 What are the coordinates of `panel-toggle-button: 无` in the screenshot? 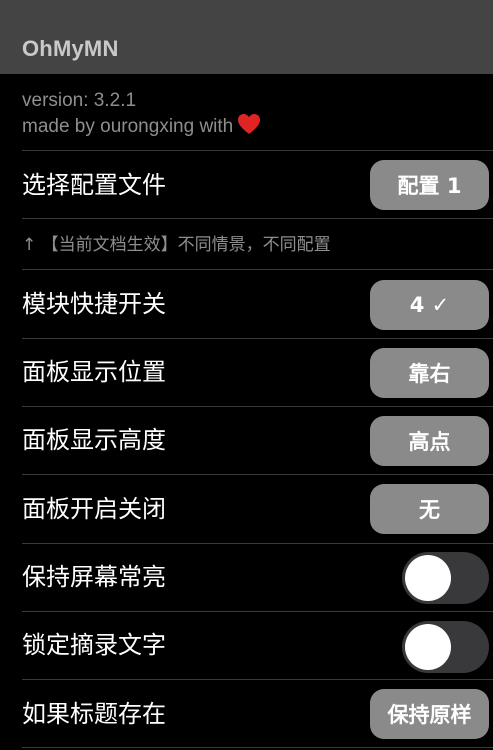 It's located at (429, 509).